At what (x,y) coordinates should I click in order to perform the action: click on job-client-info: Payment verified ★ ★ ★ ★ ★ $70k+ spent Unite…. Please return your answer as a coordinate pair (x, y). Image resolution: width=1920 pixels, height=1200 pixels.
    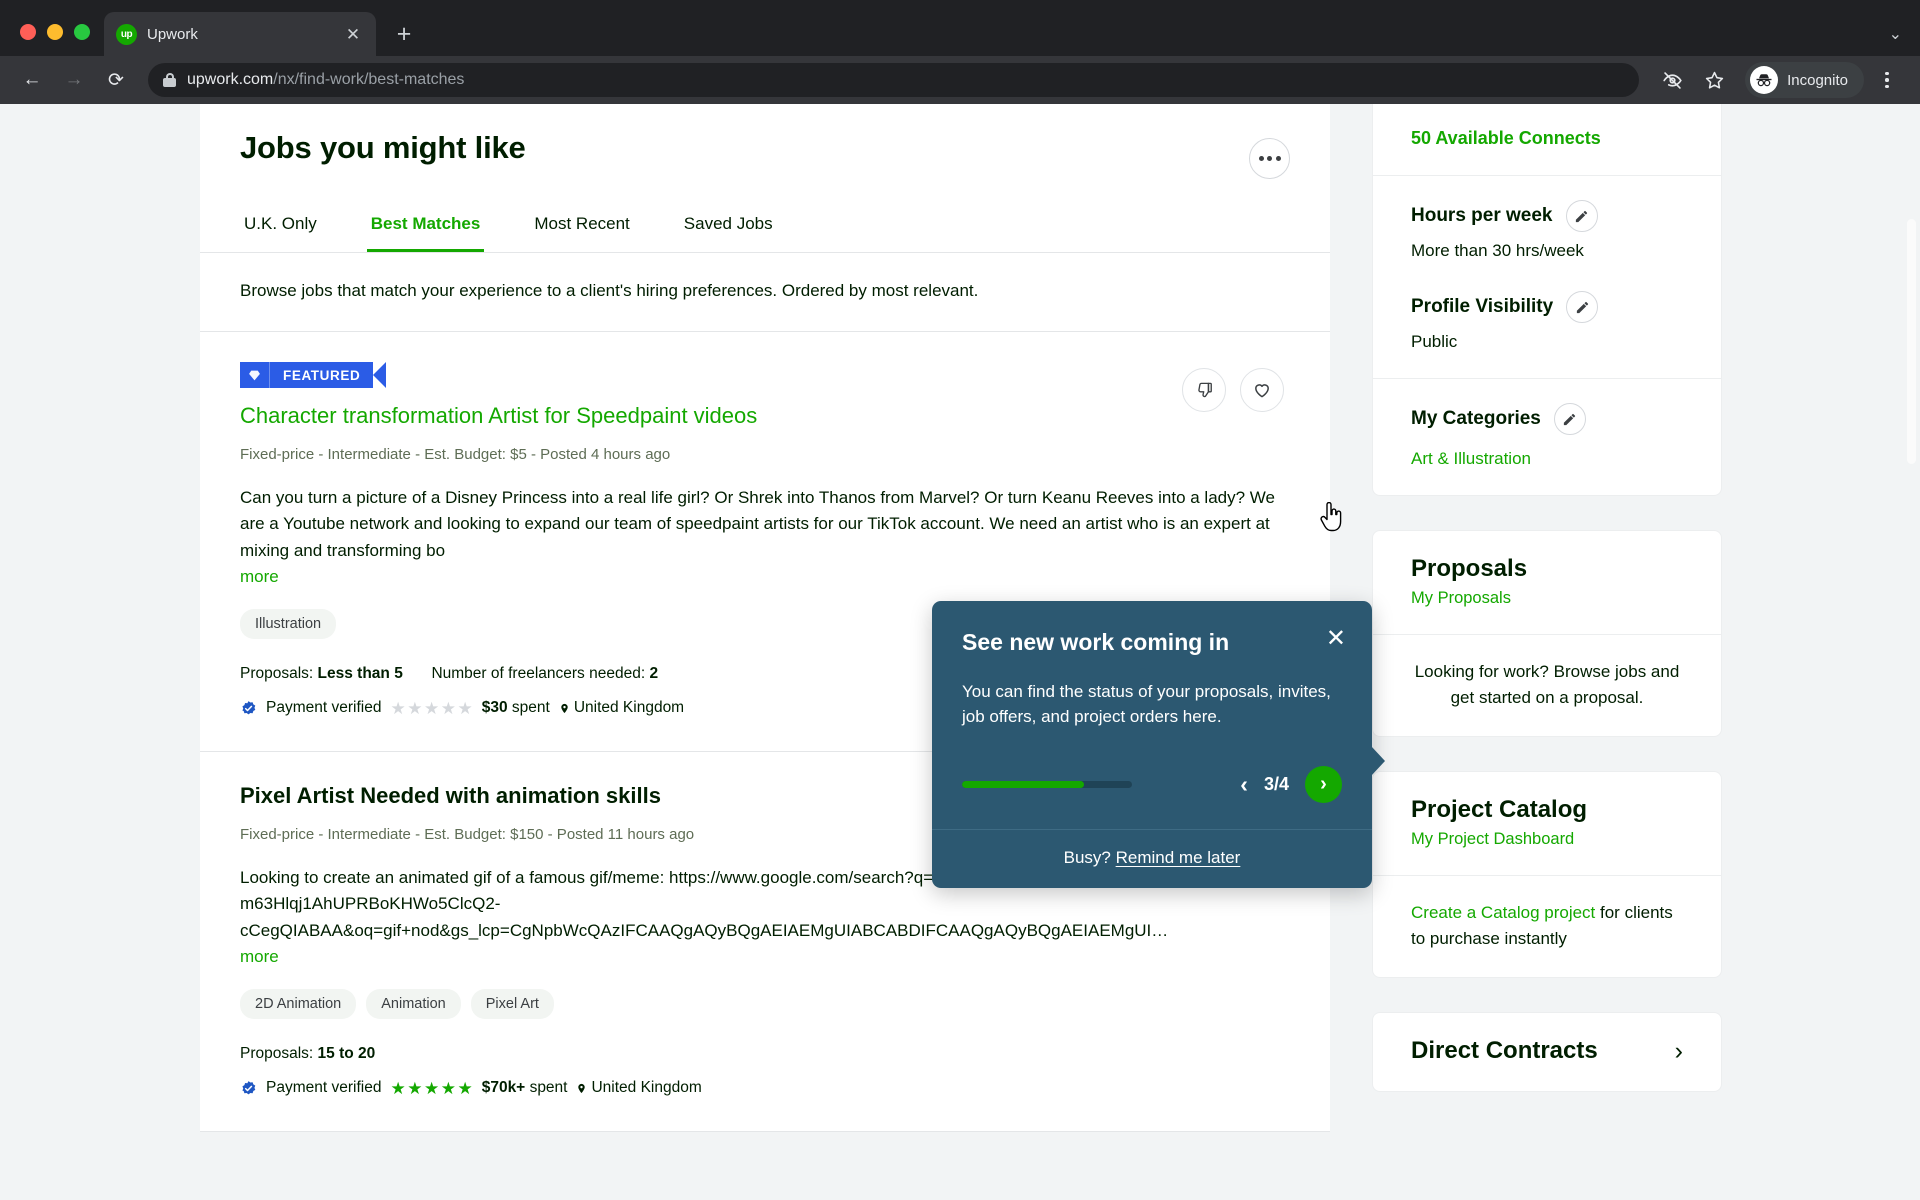
    Looking at the image, I should click on (765, 1088).